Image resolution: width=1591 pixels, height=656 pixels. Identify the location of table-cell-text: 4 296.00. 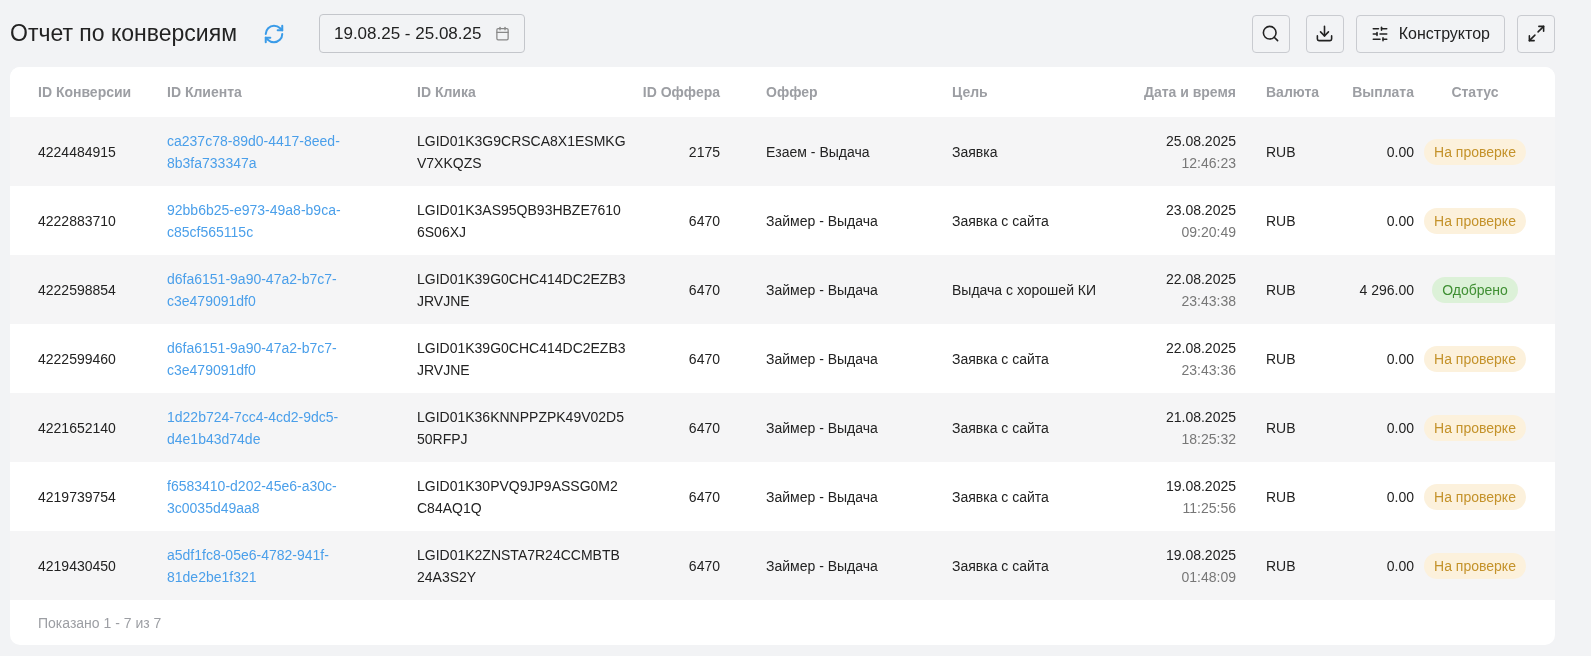
(1386, 290).